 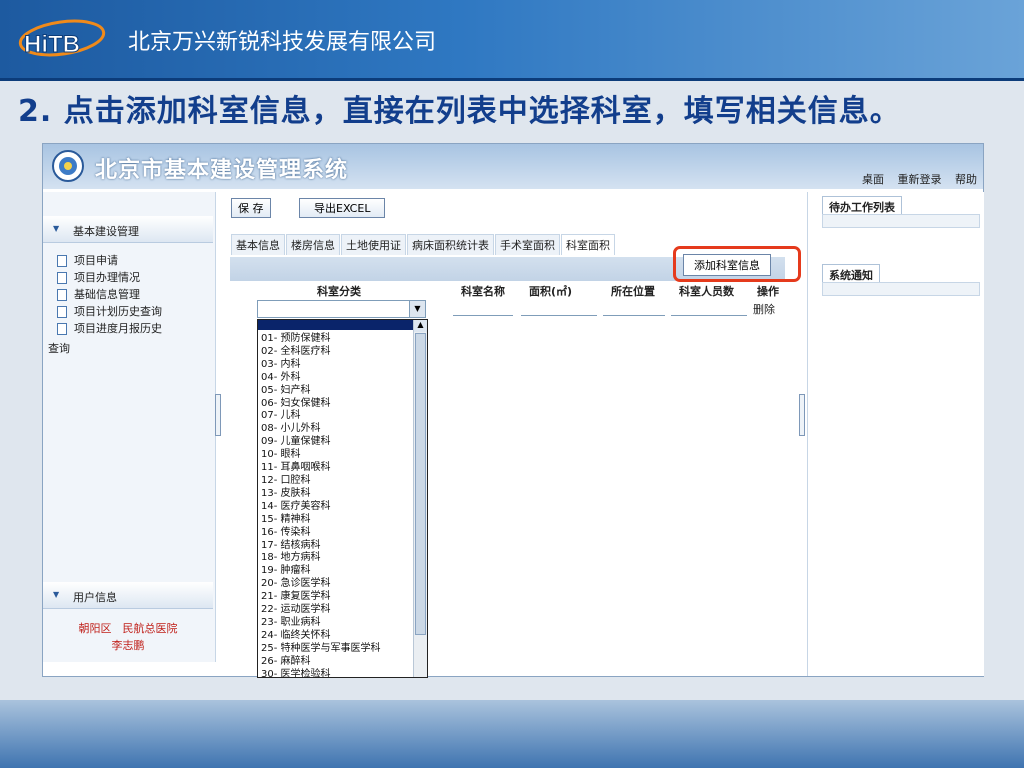 What do you see at coordinates (551, 291) in the screenshot?
I see `col-area: 面积(㎡)` at bounding box center [551, 291].